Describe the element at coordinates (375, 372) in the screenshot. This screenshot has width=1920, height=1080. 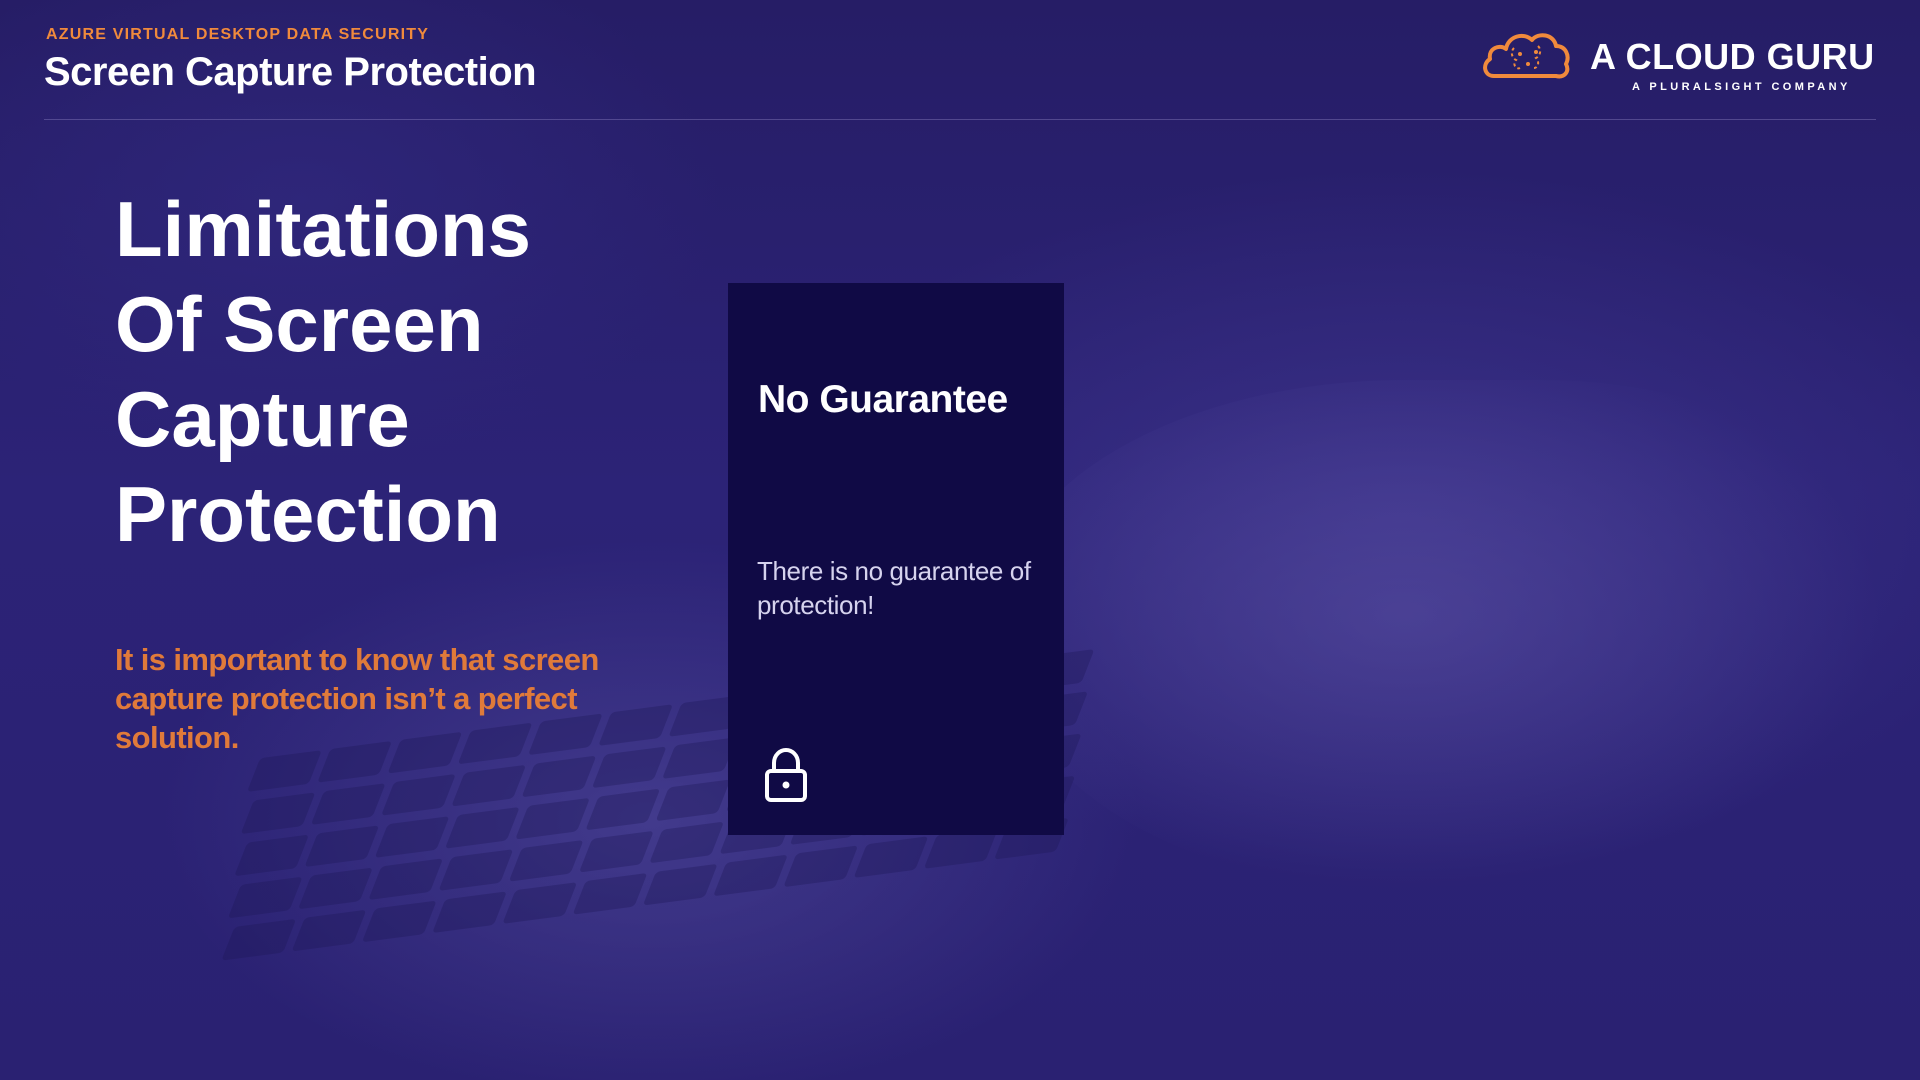
I see `main-heading: Limitations Of Screen Capture Protection` at that location.